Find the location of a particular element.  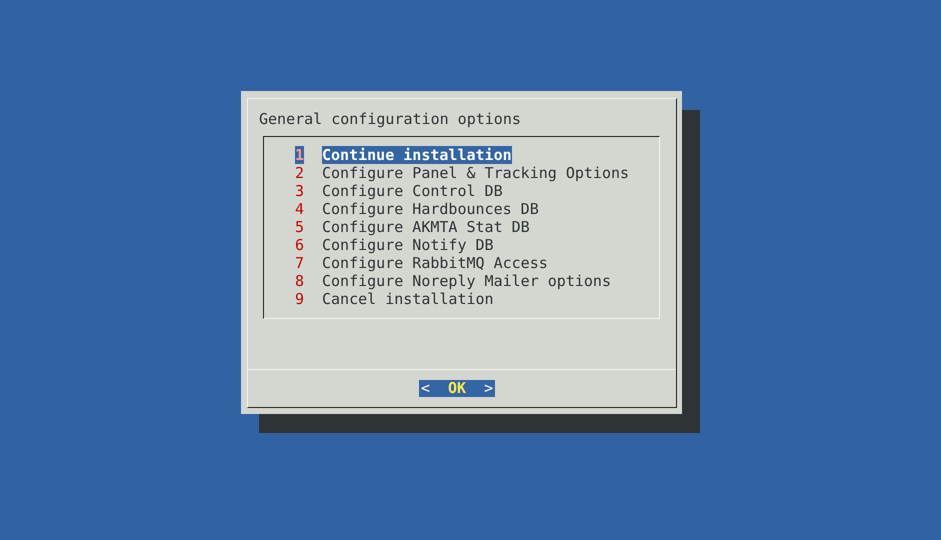

menu-item: Configure Panel & Tracking Options is located at coordinates (476, 173).